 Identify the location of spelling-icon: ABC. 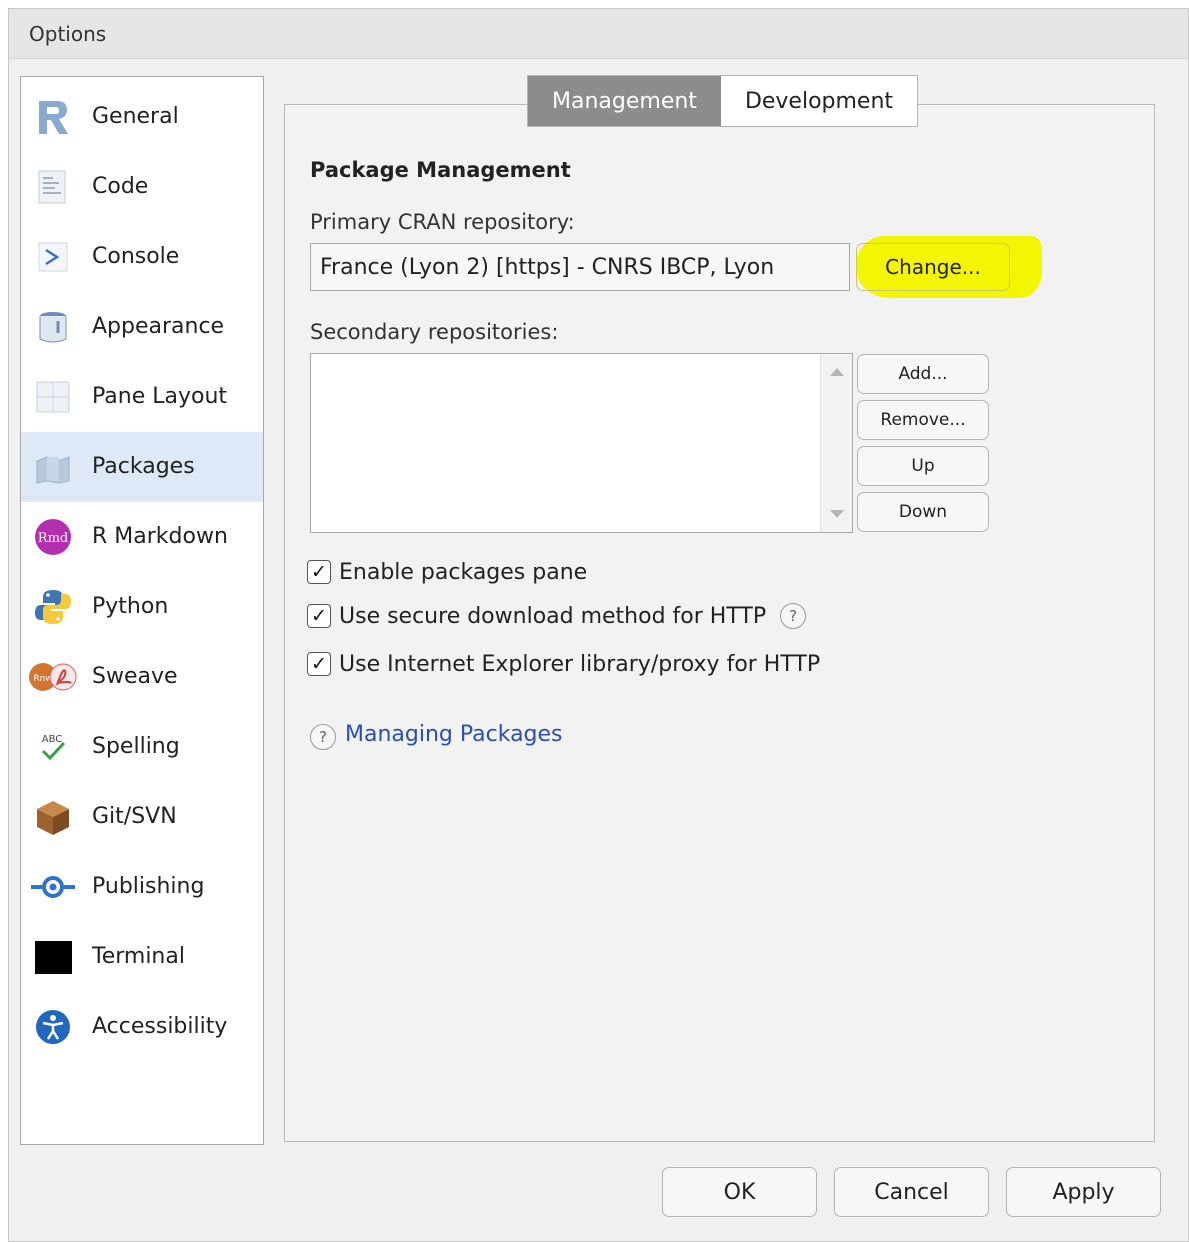
(53, 747).